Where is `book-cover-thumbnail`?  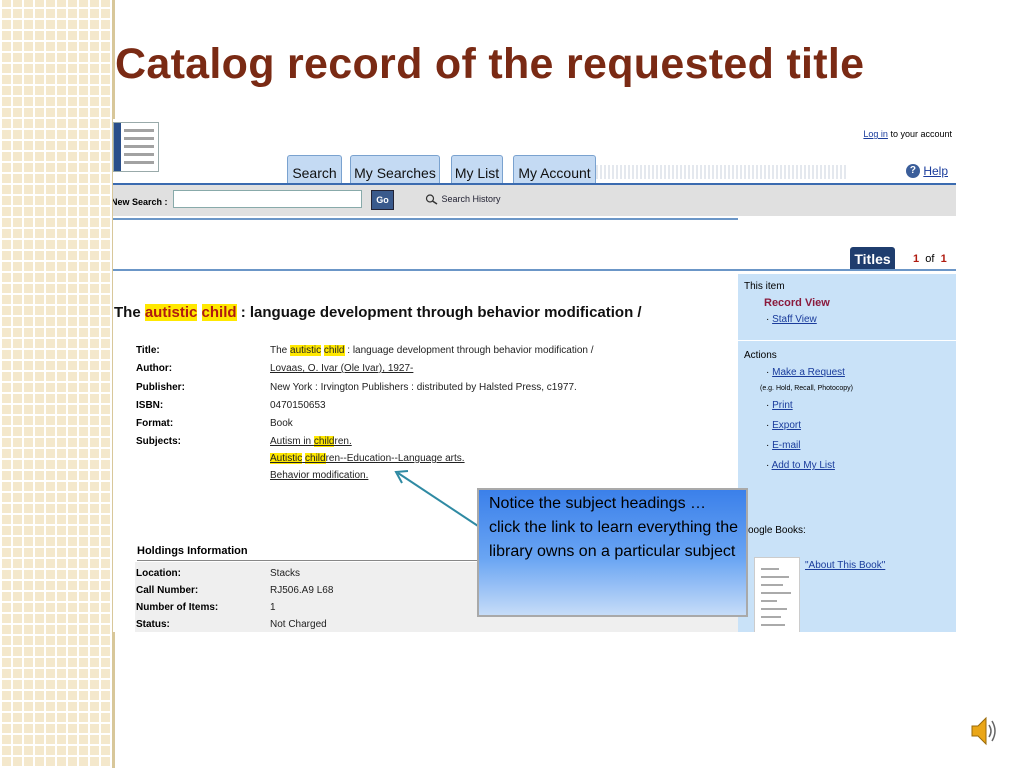 book-cover-thumbnail is located at coordinates (777, 594).